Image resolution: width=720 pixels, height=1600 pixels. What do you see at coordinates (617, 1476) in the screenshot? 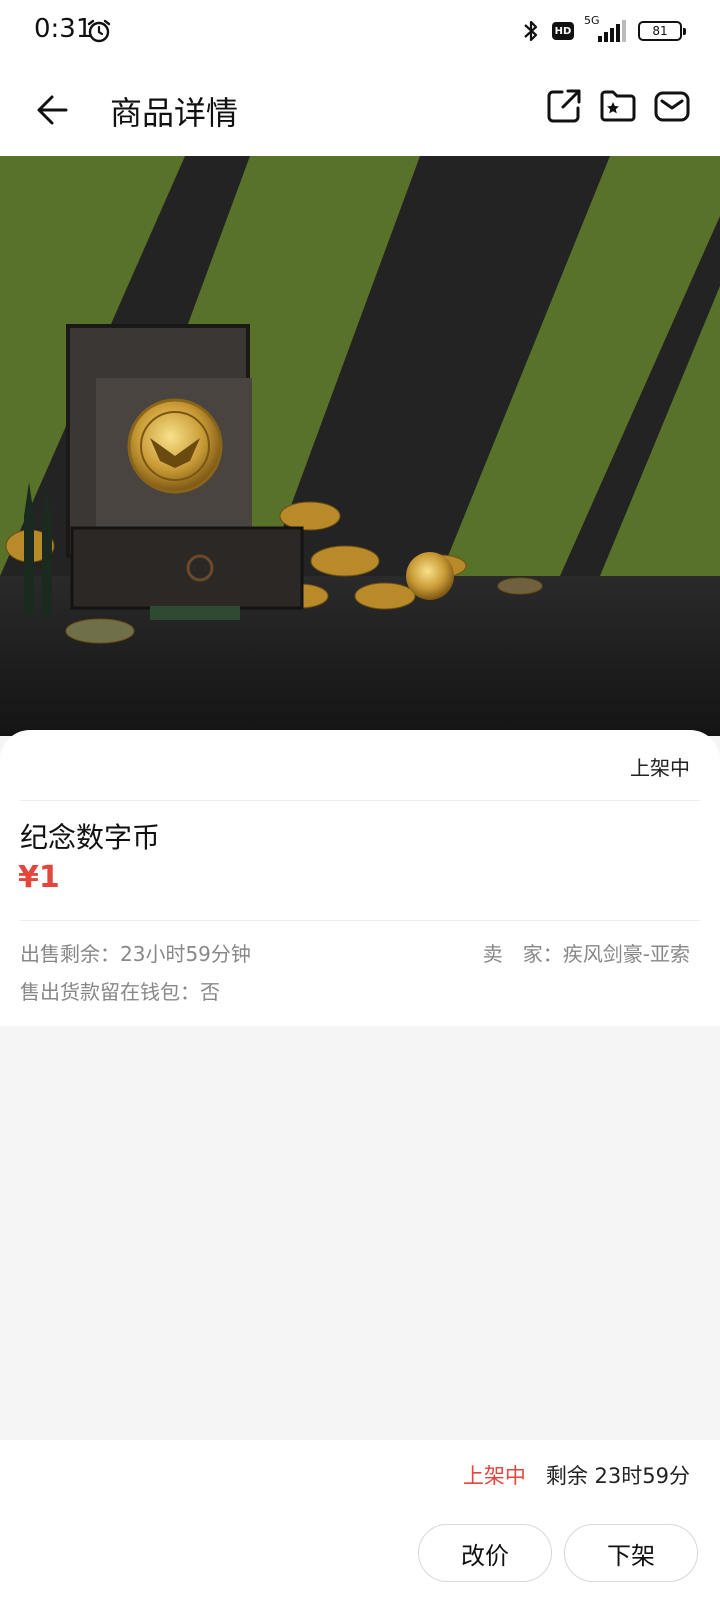
I see `bottom-remaining-time: 剩余 23时59分` at bounding box center [617, 1476].